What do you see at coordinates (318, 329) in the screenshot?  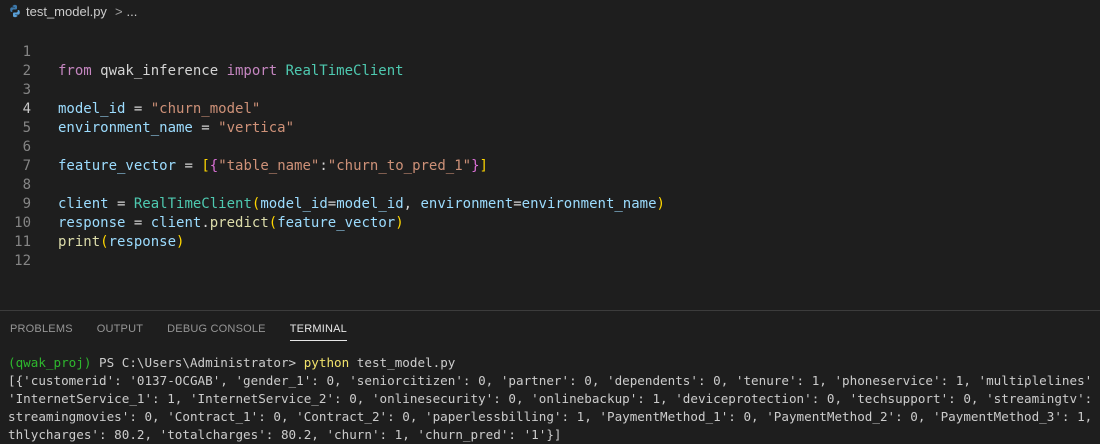 I see `tab-terminal: TERMINAL` at bounding box center [318, 329].